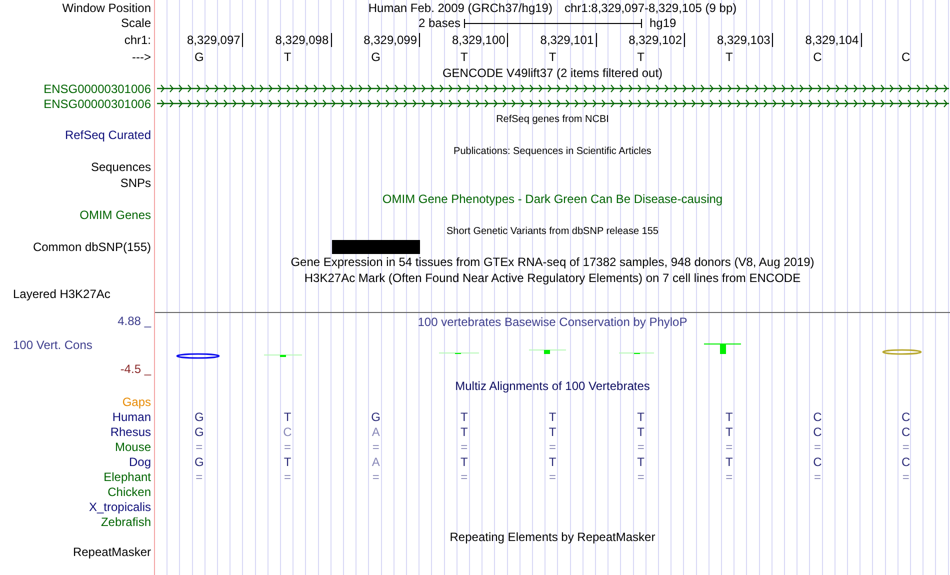 This screenshot has height=575, width=950. Describe the element at coordinates (440, 23) in the screenshot. I see `scale-text: 2 bases` at that location.